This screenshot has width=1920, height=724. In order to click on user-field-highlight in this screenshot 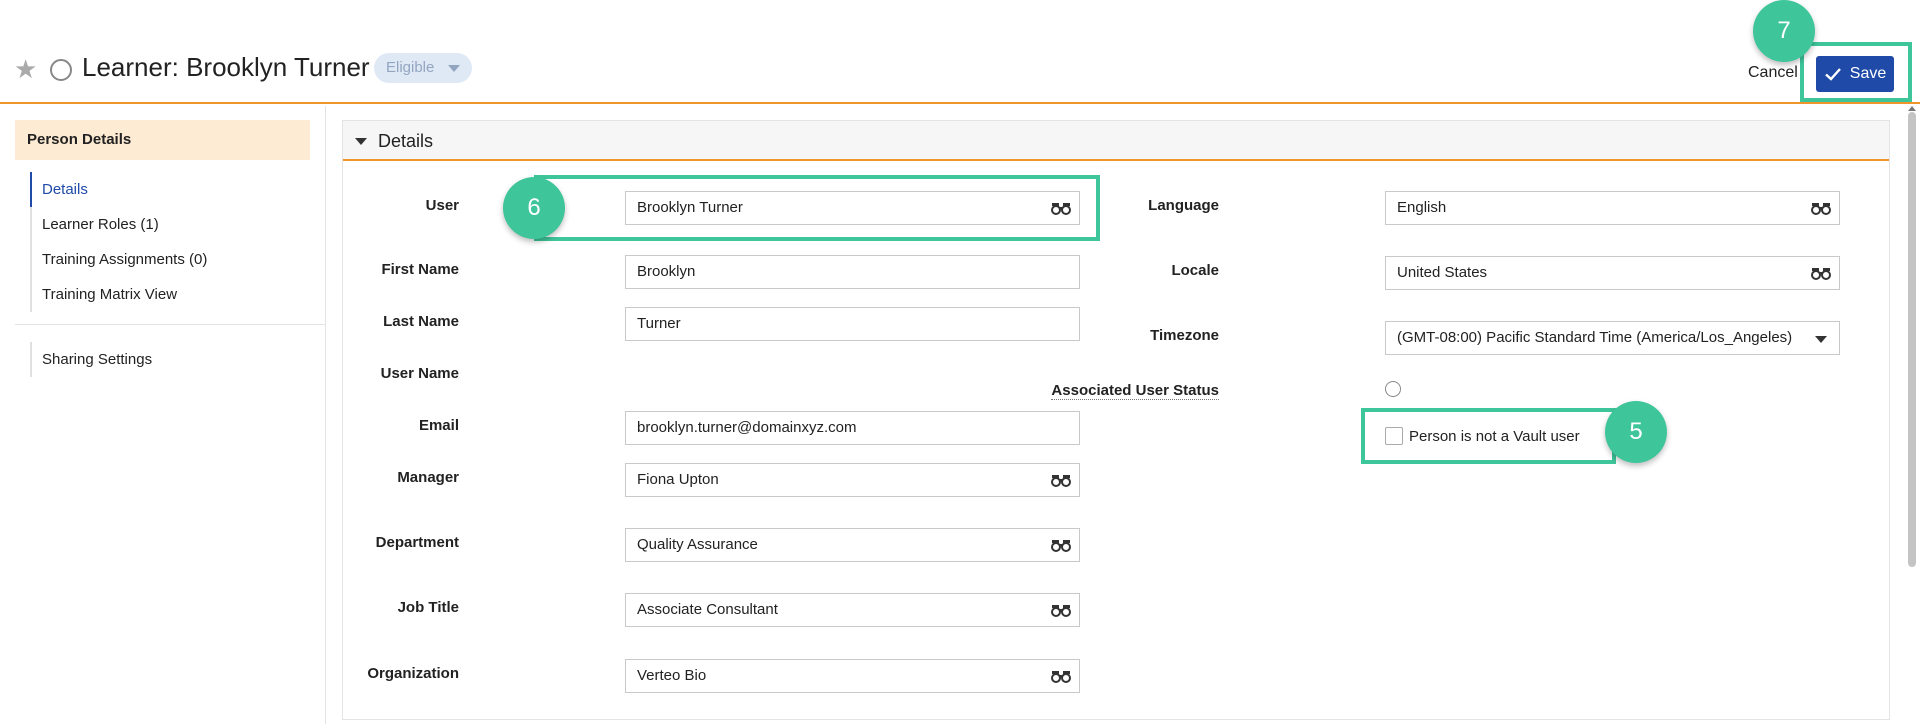, I will do `click(817, 208)`.